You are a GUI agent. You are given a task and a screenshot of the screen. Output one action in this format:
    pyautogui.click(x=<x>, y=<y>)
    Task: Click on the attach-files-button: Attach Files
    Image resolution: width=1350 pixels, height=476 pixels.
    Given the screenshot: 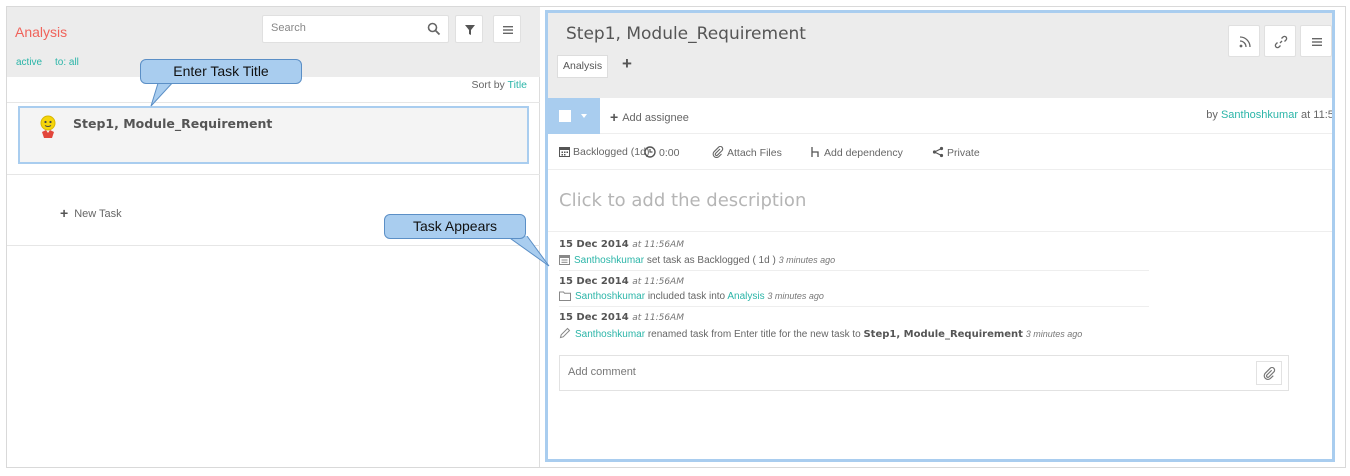 What is the action you would take?
    pyautogui.click(x=747, y=152)
    